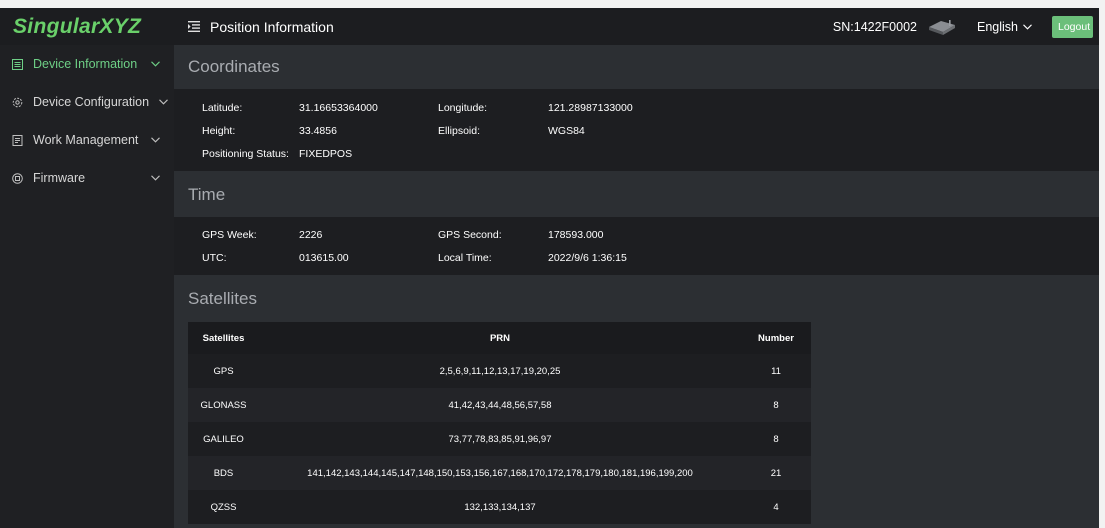  What do you see at coordinates (17, 178) in the screenshot?
I see `chip-icon` at bounding box center [17, 178].